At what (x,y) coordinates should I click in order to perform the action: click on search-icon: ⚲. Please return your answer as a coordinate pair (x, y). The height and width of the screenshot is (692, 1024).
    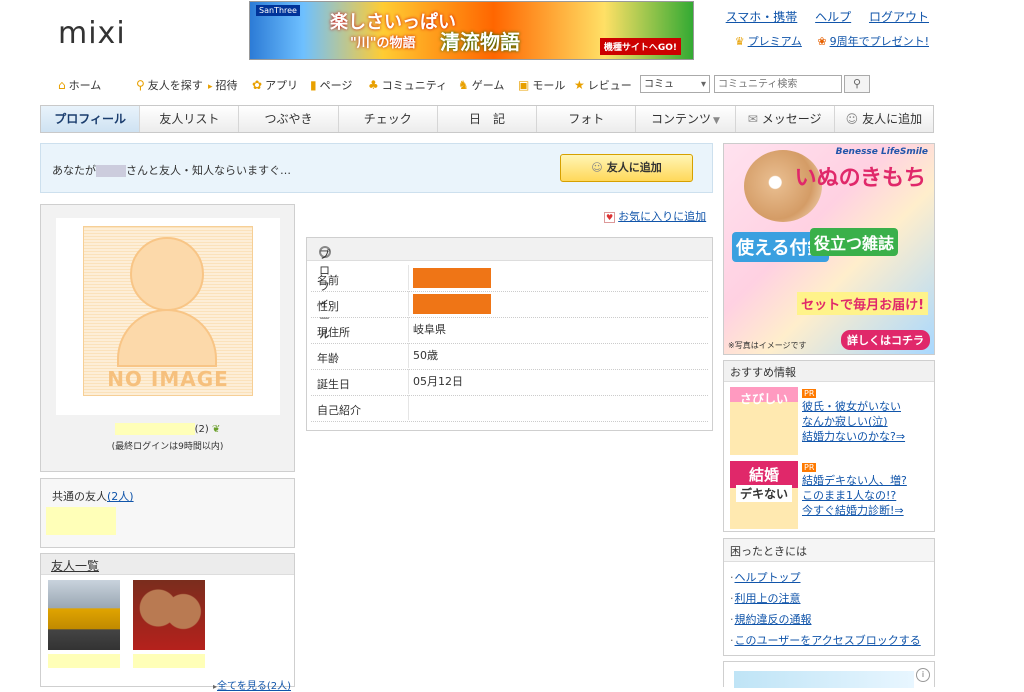
    Looking at the image, I should click on (857, 83).